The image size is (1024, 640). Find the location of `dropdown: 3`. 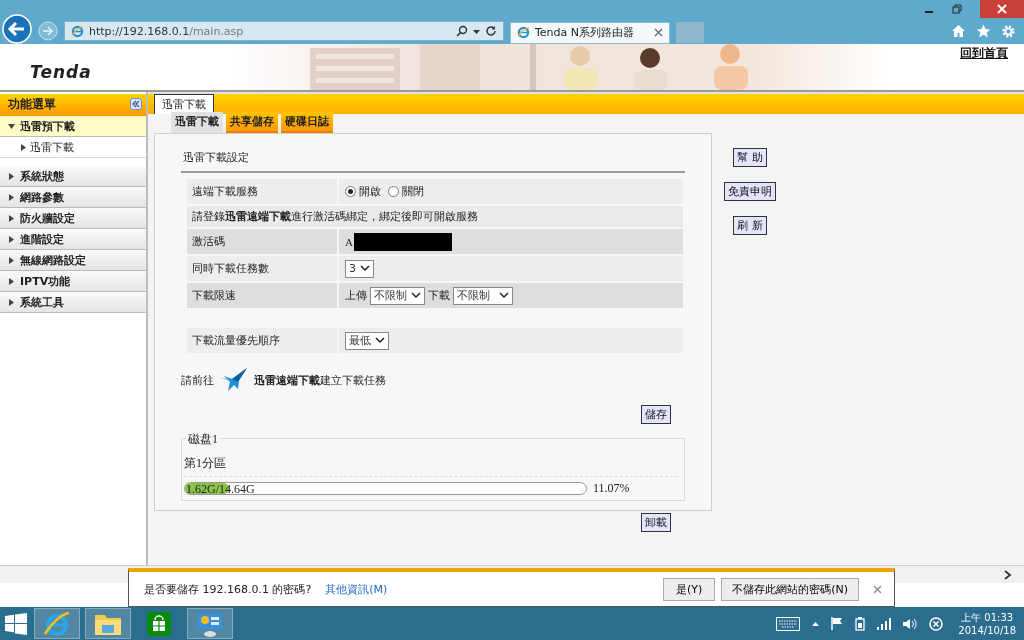

dropdown: 3 is located at coordinates (359, 268).